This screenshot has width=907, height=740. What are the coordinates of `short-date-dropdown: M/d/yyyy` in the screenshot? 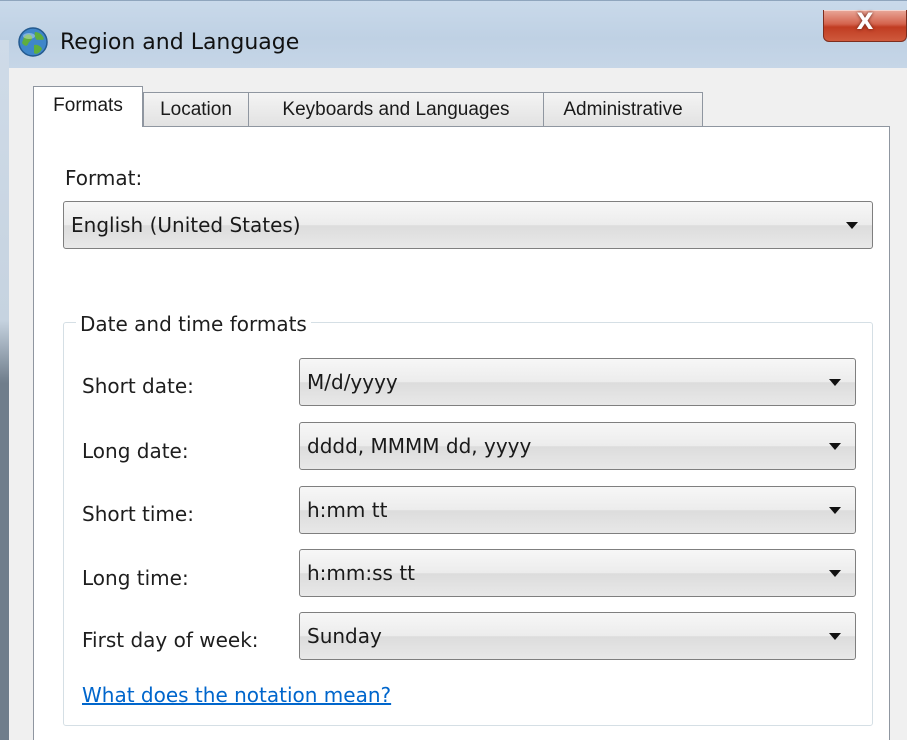 It's located at (577, 382).